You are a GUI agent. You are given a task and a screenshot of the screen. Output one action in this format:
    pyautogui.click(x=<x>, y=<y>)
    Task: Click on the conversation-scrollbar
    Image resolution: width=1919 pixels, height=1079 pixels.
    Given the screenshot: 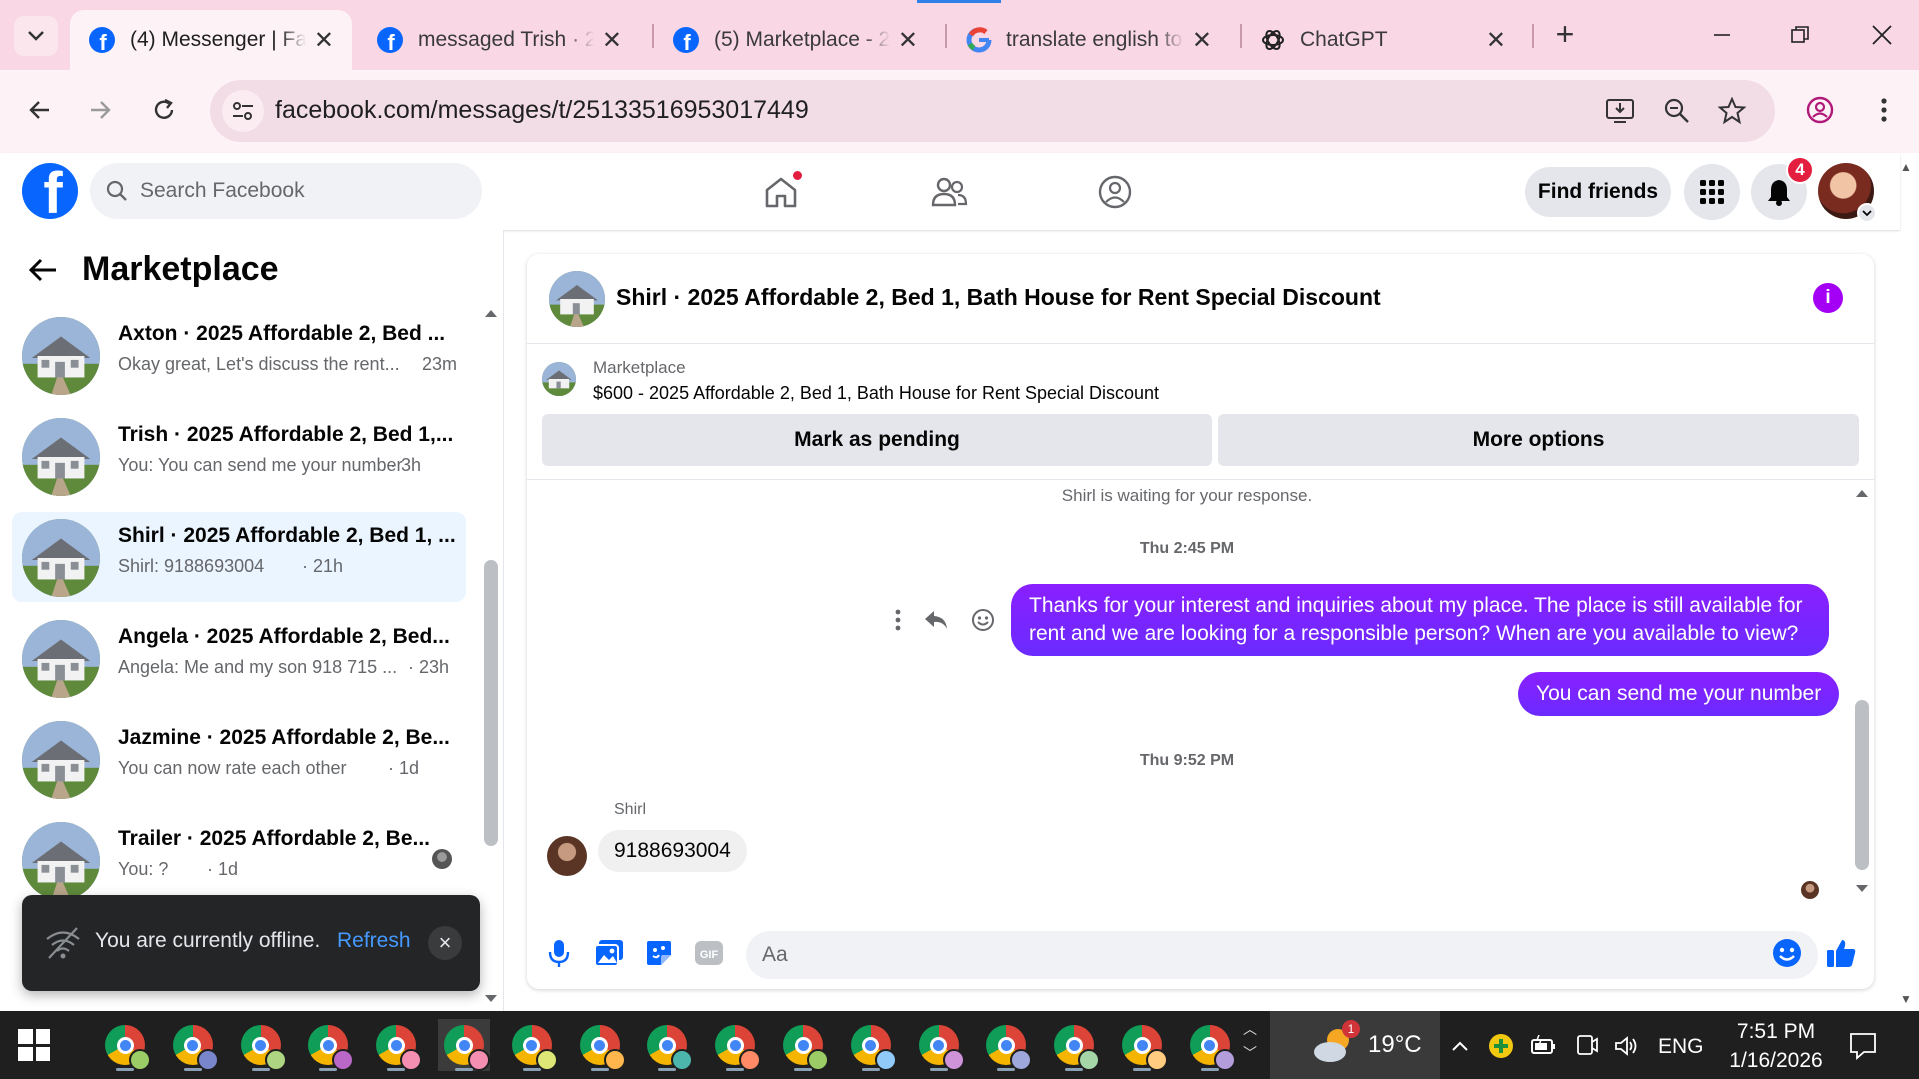 What is the action you would take?
    pyautogui.click(x=1862, y=785)
    